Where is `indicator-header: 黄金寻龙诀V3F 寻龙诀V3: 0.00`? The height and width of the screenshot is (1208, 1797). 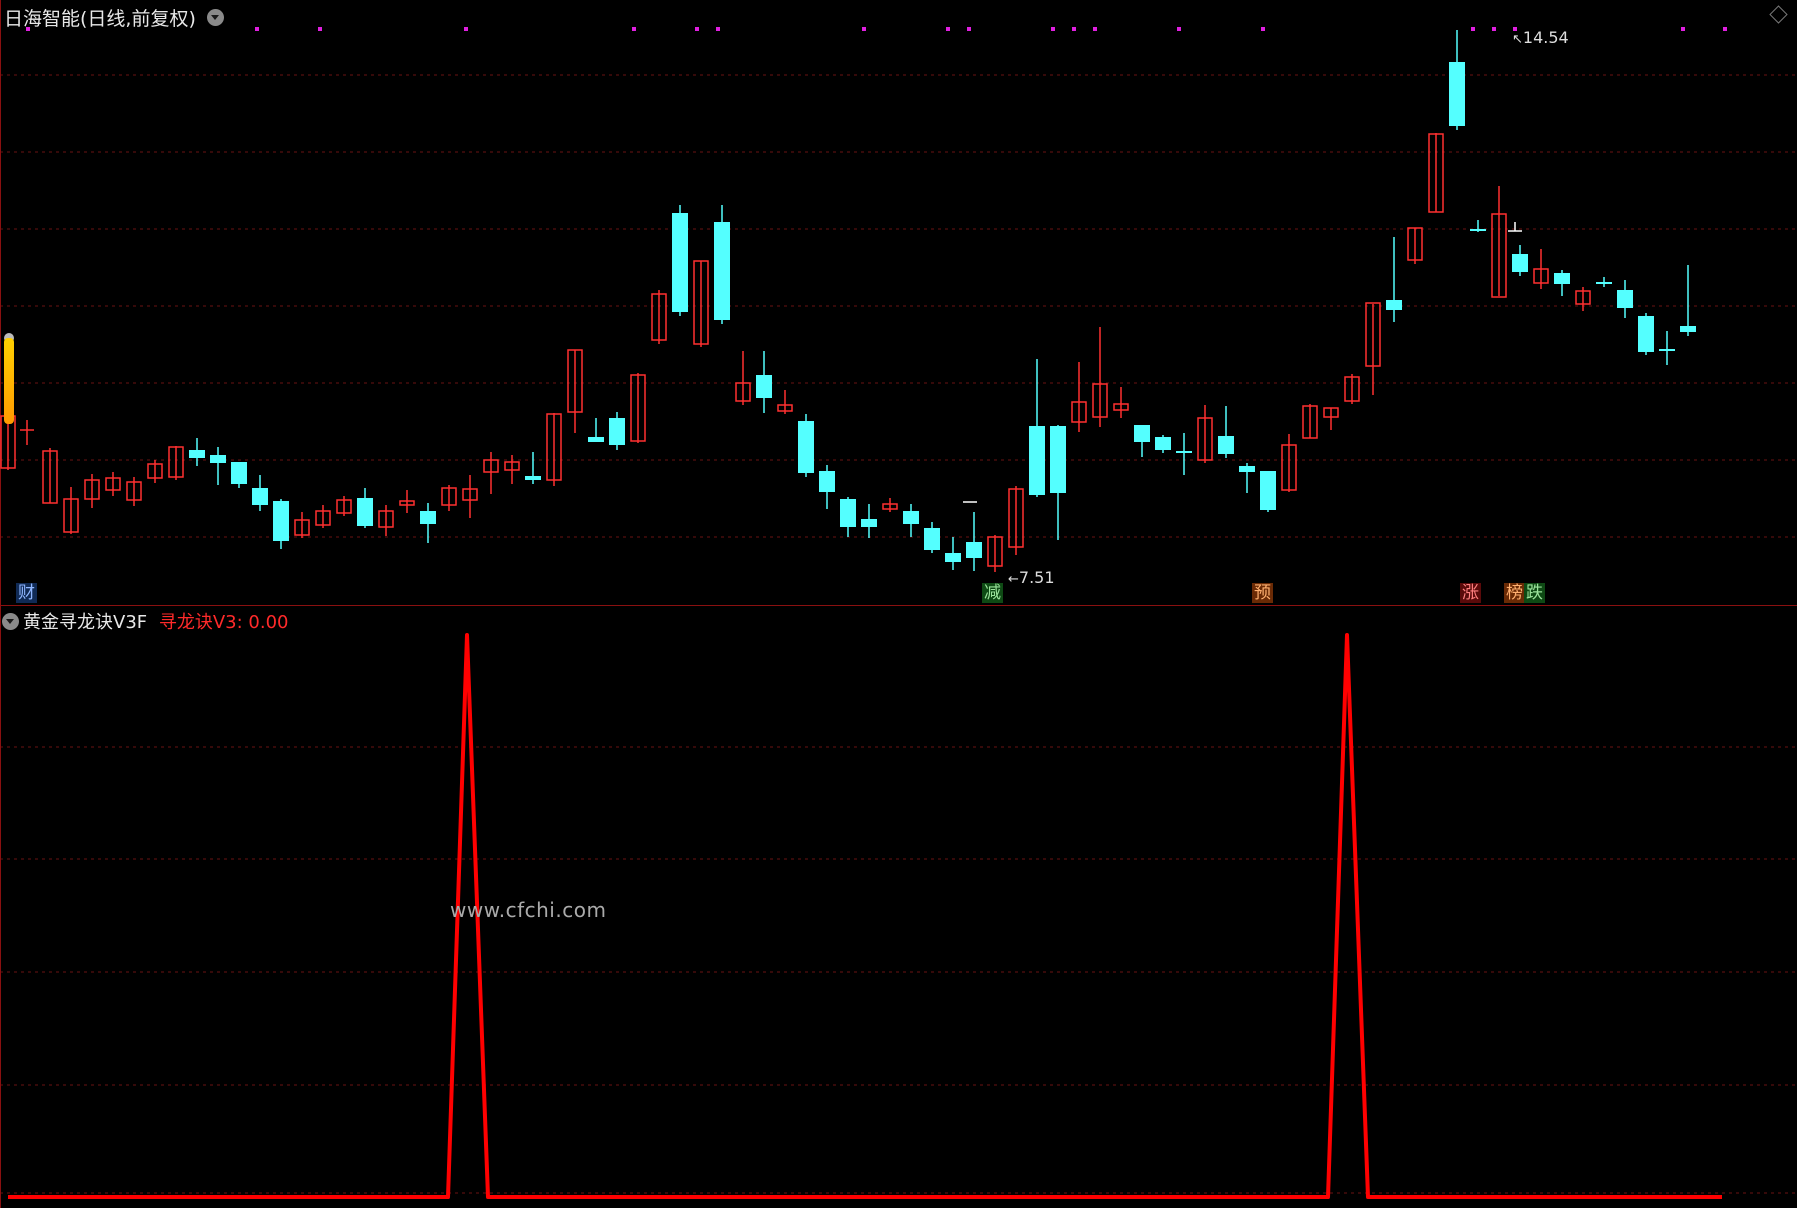 indicator-header: 黄金寻龙诀V3F 寻龙诀V3: 0.00 is located at coordinates (145, 621).